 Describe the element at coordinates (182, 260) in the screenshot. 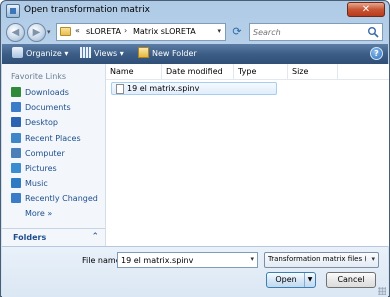

I see `file-name-input` at that location.